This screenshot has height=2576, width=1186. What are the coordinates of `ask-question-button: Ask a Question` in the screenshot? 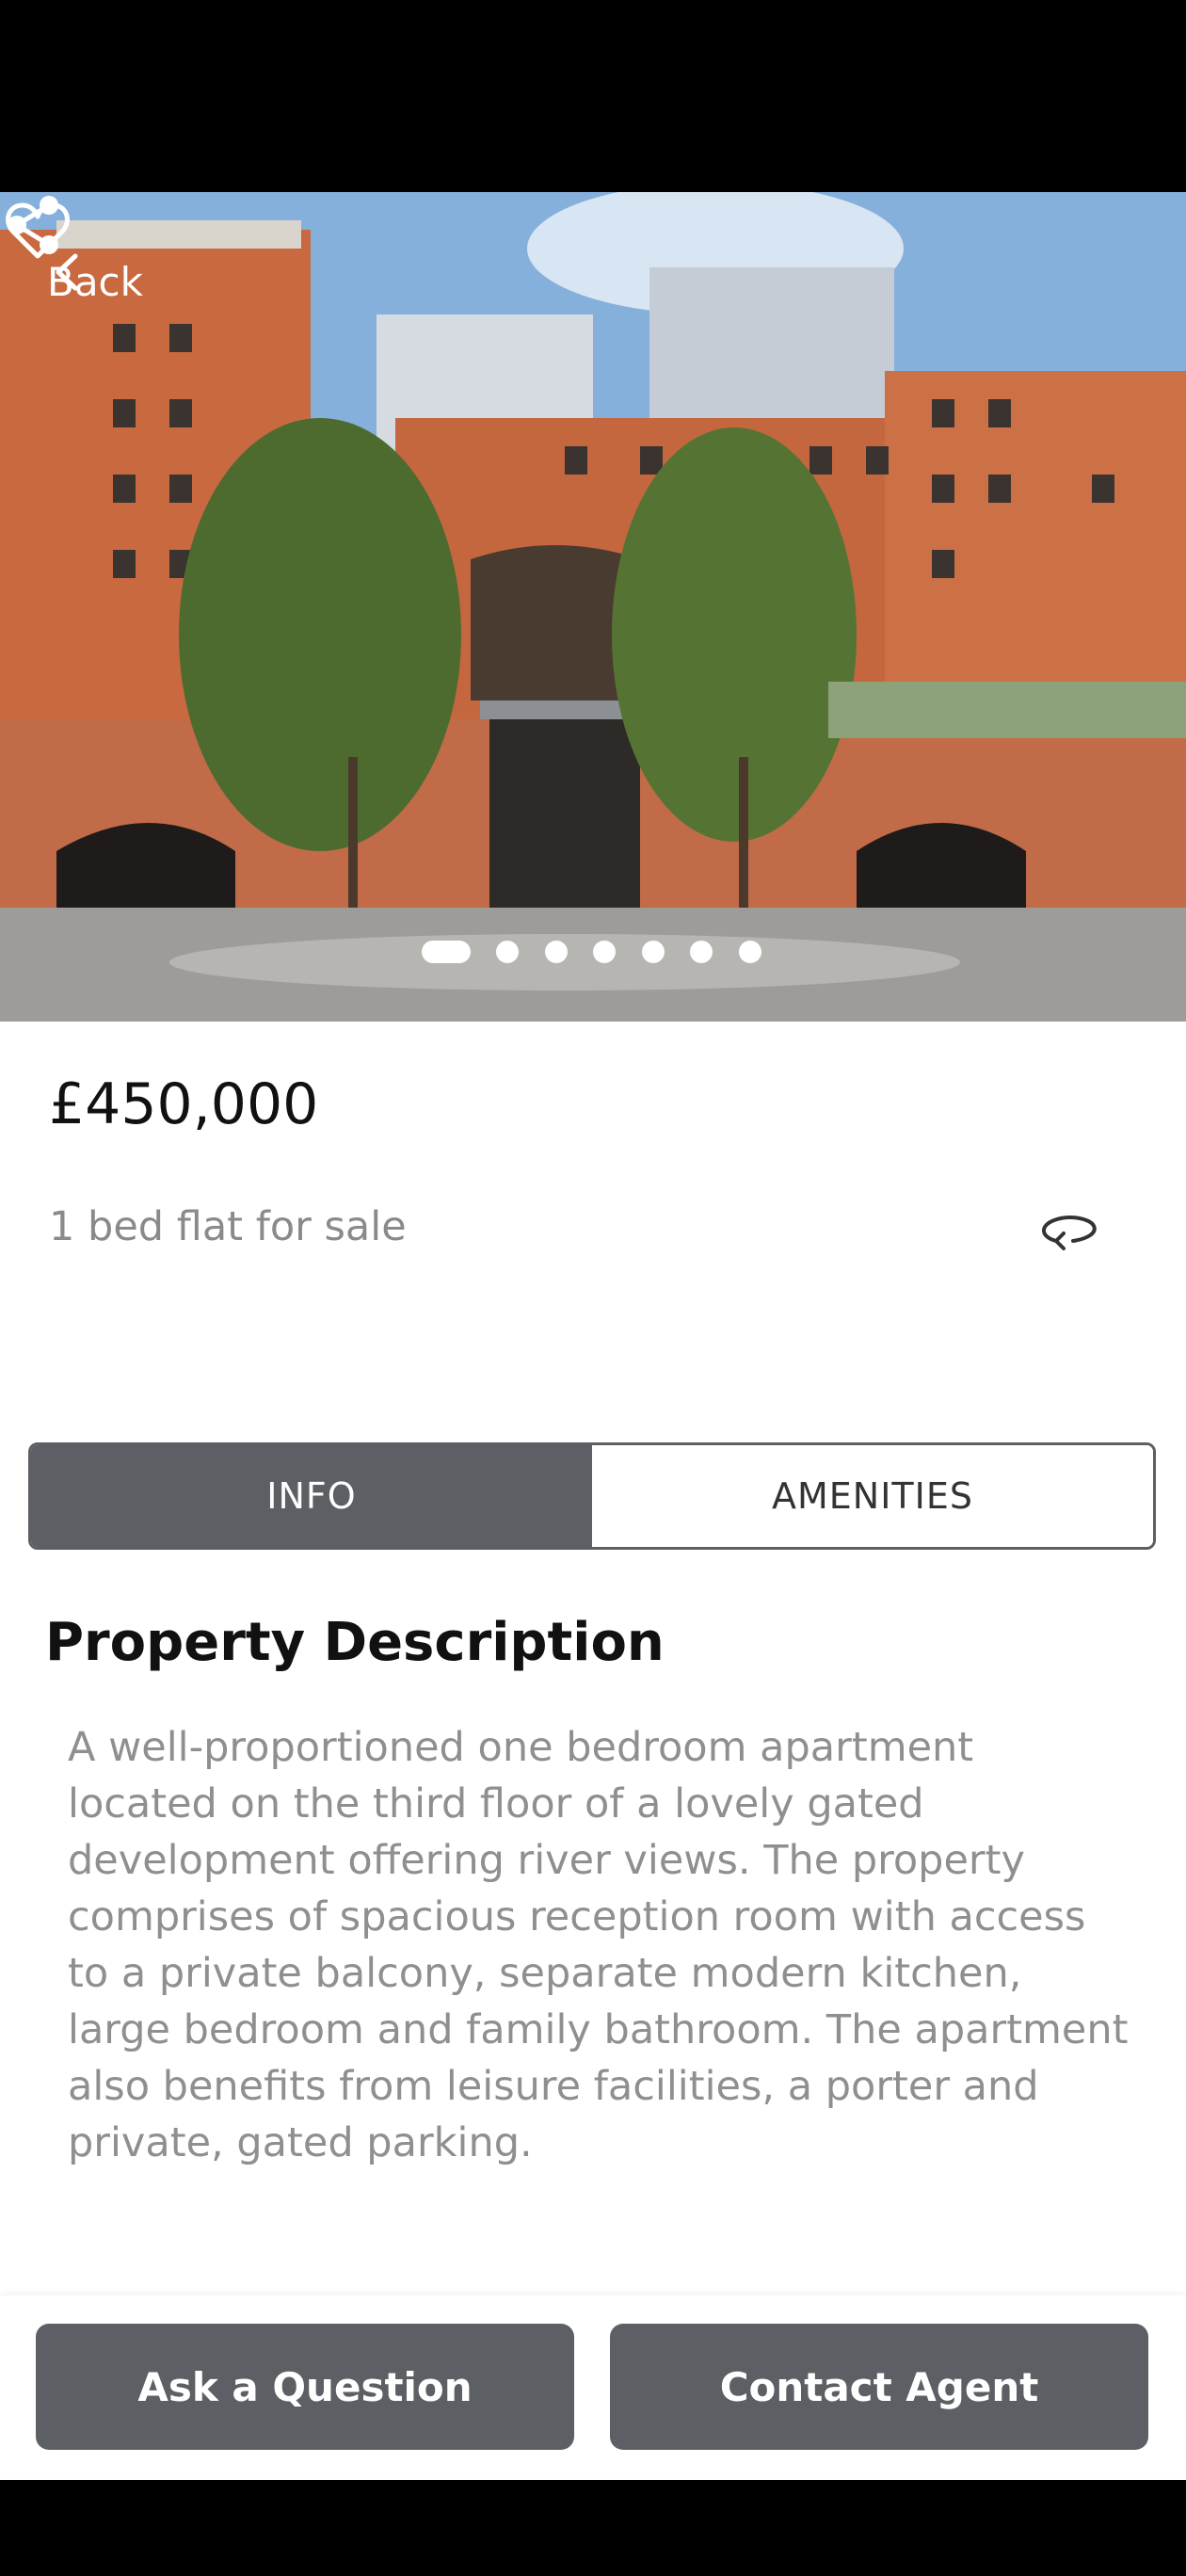 It's located at (305, 2387).